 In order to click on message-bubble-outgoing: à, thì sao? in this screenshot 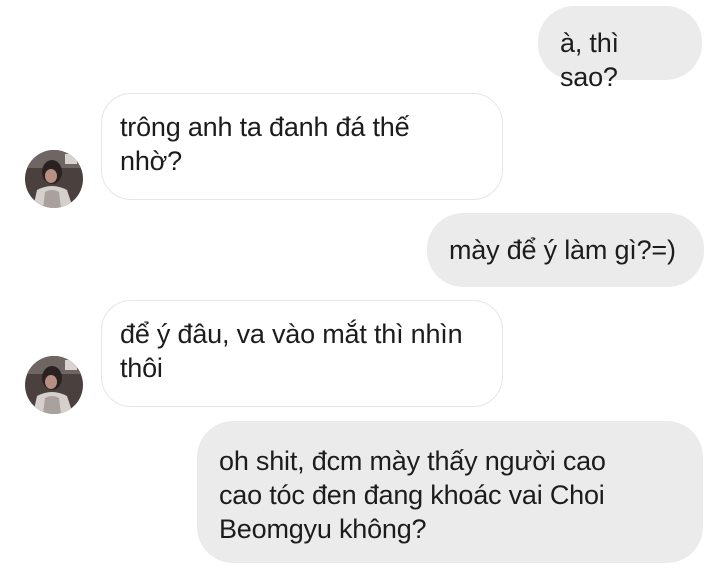, I will do `click(620, 49)`.